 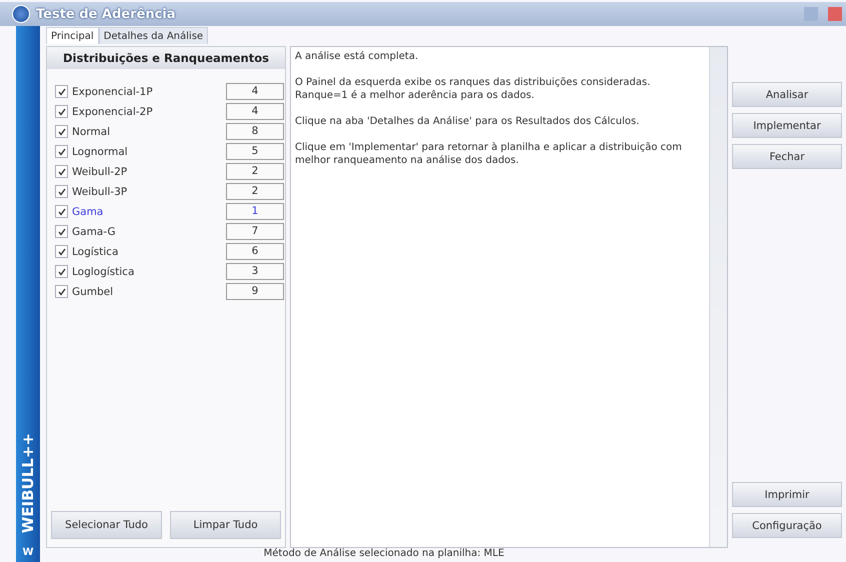 I want to click on rank-field: 8, so click(x=255, y=131).